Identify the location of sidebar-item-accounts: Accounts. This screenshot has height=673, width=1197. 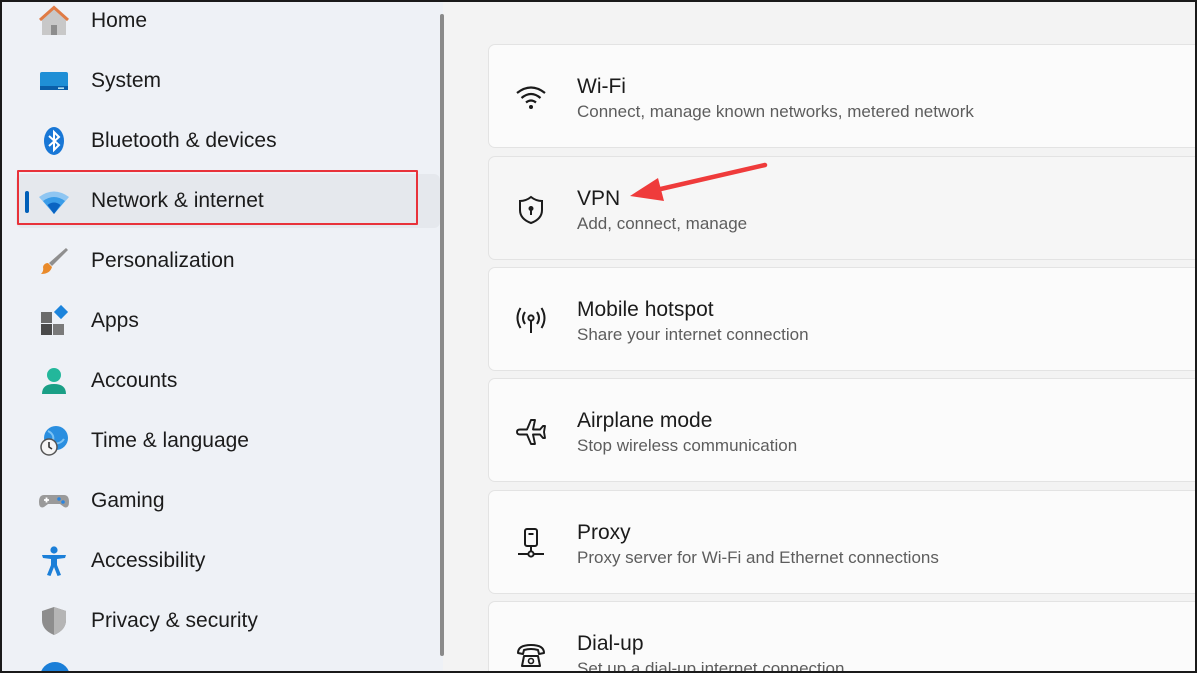
(228, 381).